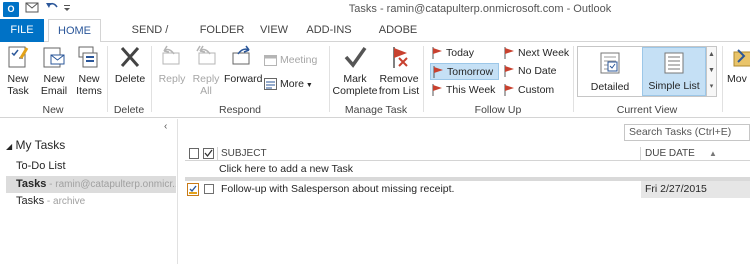  I want to click on col-icon-task, so click(194, 155).